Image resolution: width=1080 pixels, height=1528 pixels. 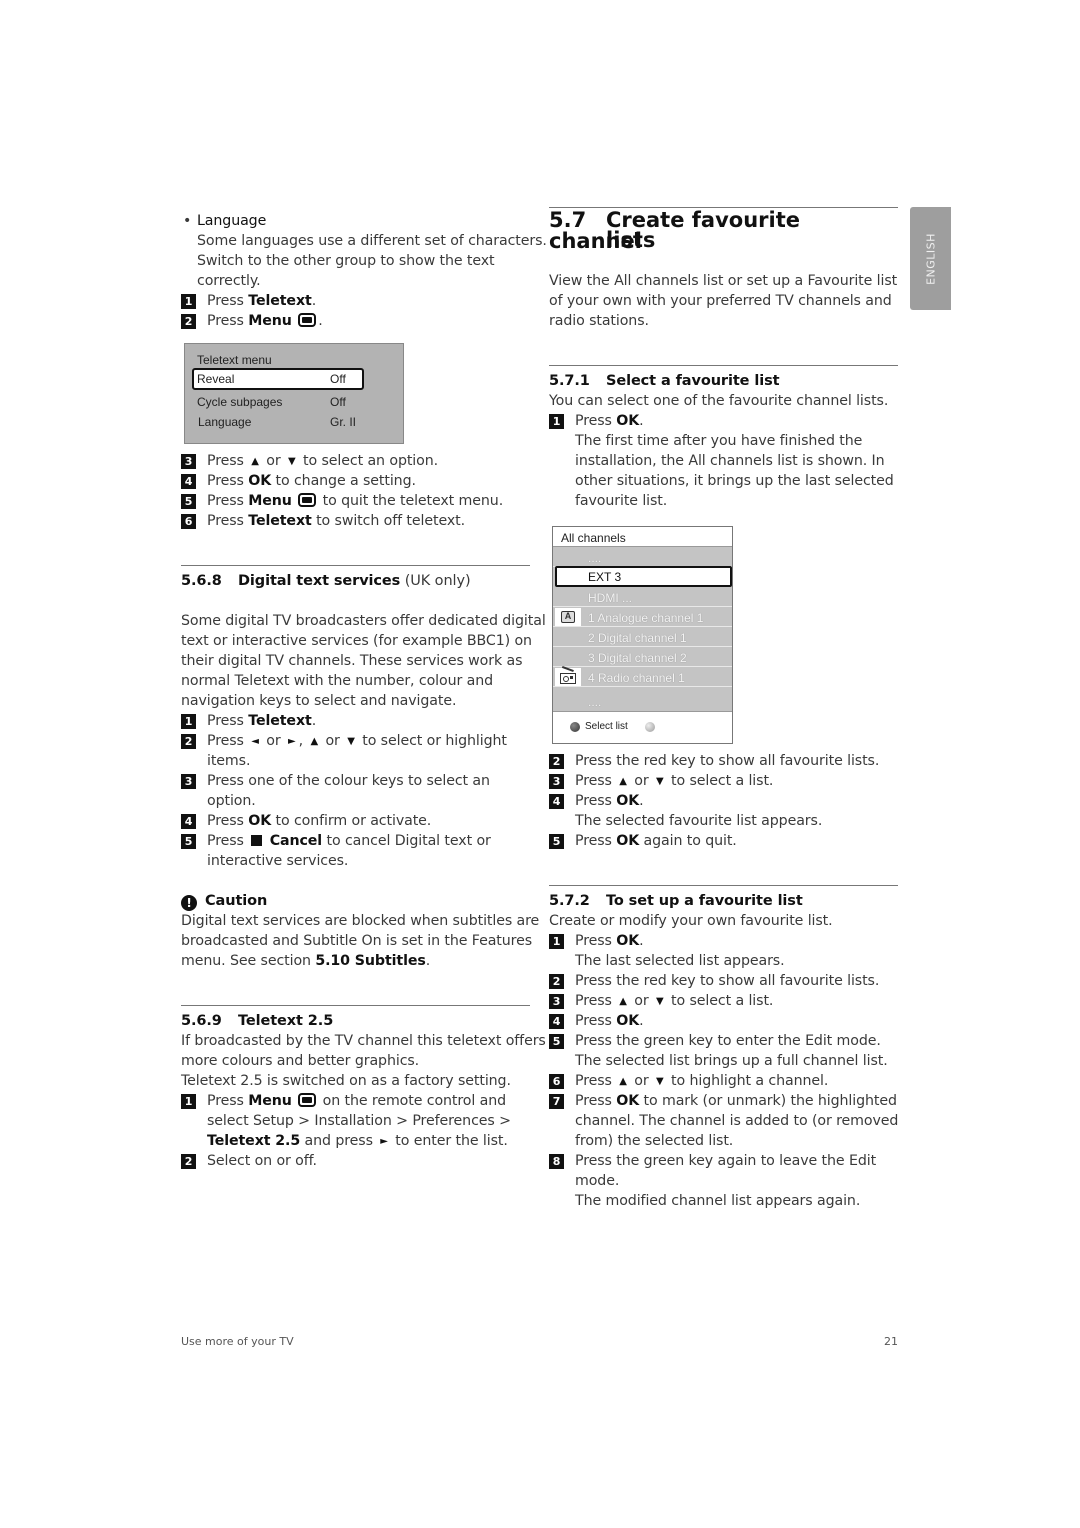 I want to click on teletext-menu-title: Teletext menu, so click(x=234, y=360).